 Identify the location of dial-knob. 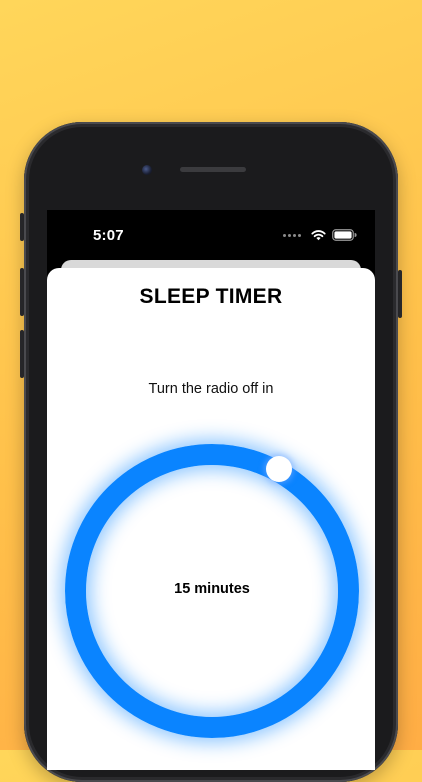
(279, 469).